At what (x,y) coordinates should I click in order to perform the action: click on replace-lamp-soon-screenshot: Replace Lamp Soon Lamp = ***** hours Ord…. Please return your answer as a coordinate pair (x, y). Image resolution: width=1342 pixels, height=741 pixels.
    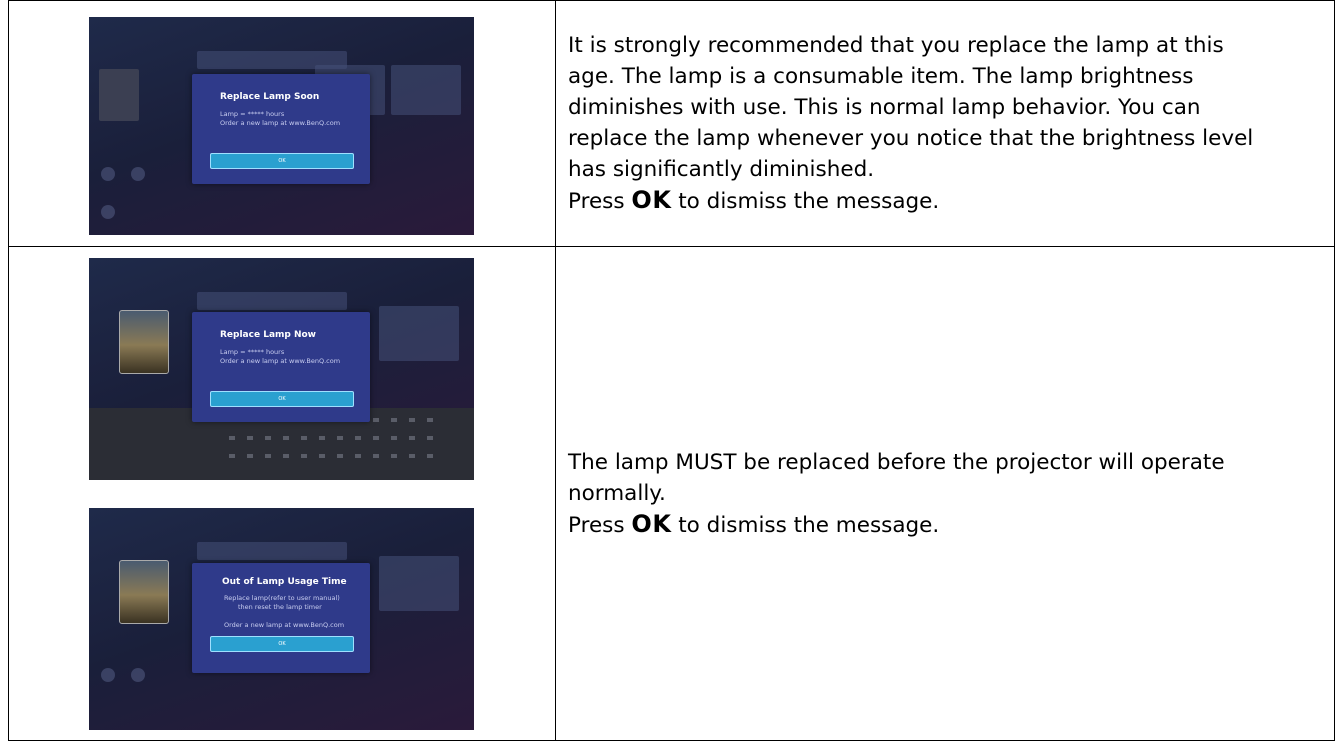
    Looking at the image, I should click on (281, 126).